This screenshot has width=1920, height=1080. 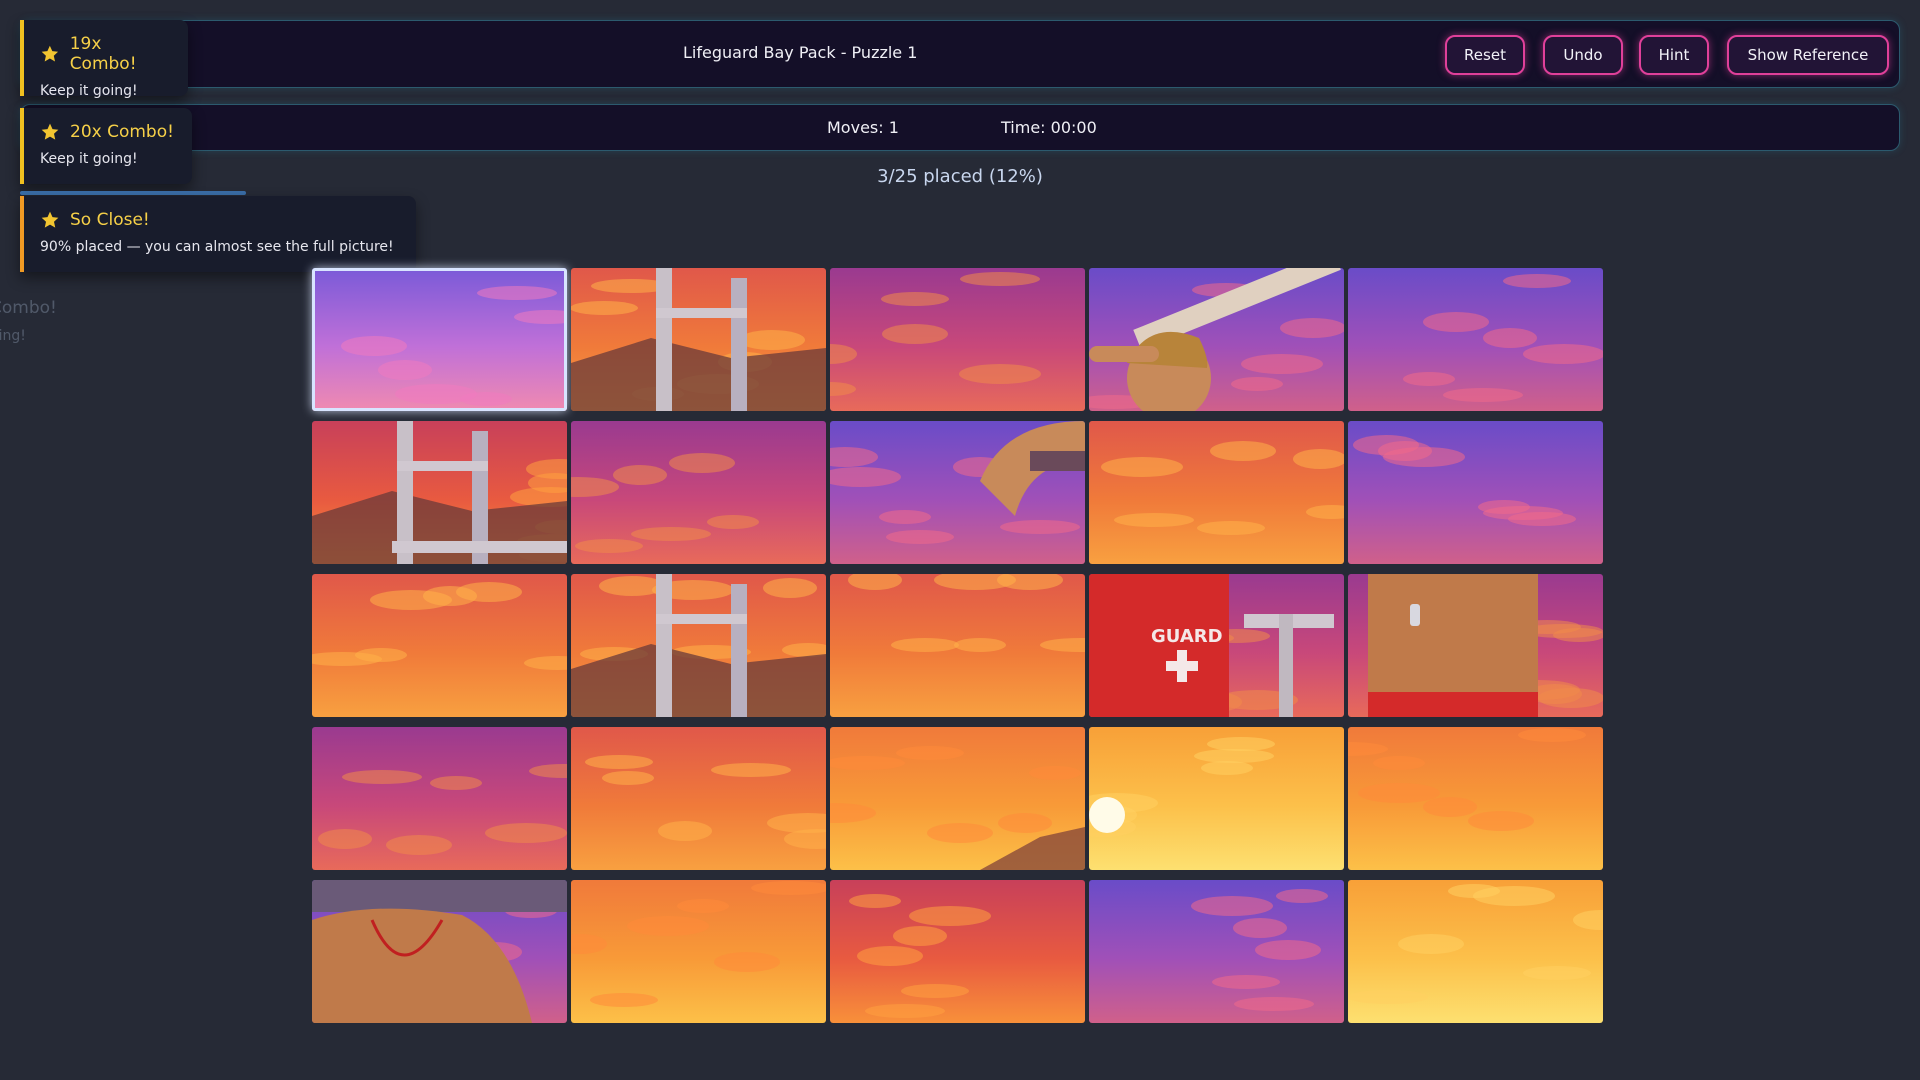 I want to click on reset-button: Reset, so click(x=1485, y=55).